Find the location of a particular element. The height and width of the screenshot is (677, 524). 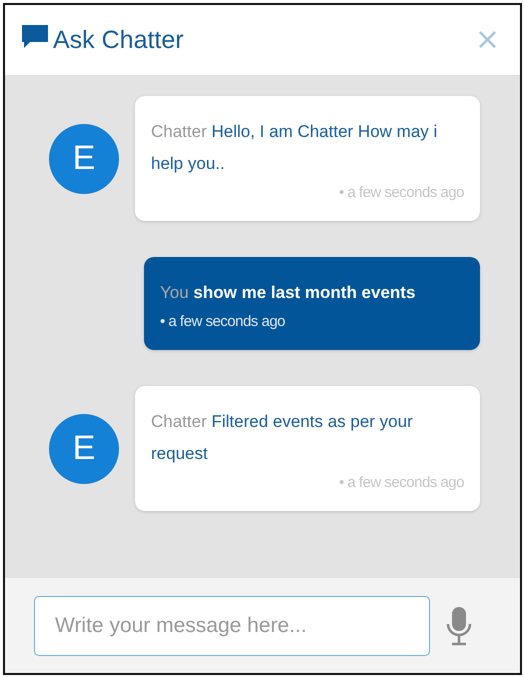

message-text: You show me last month events is located at coordinates (288, 293).